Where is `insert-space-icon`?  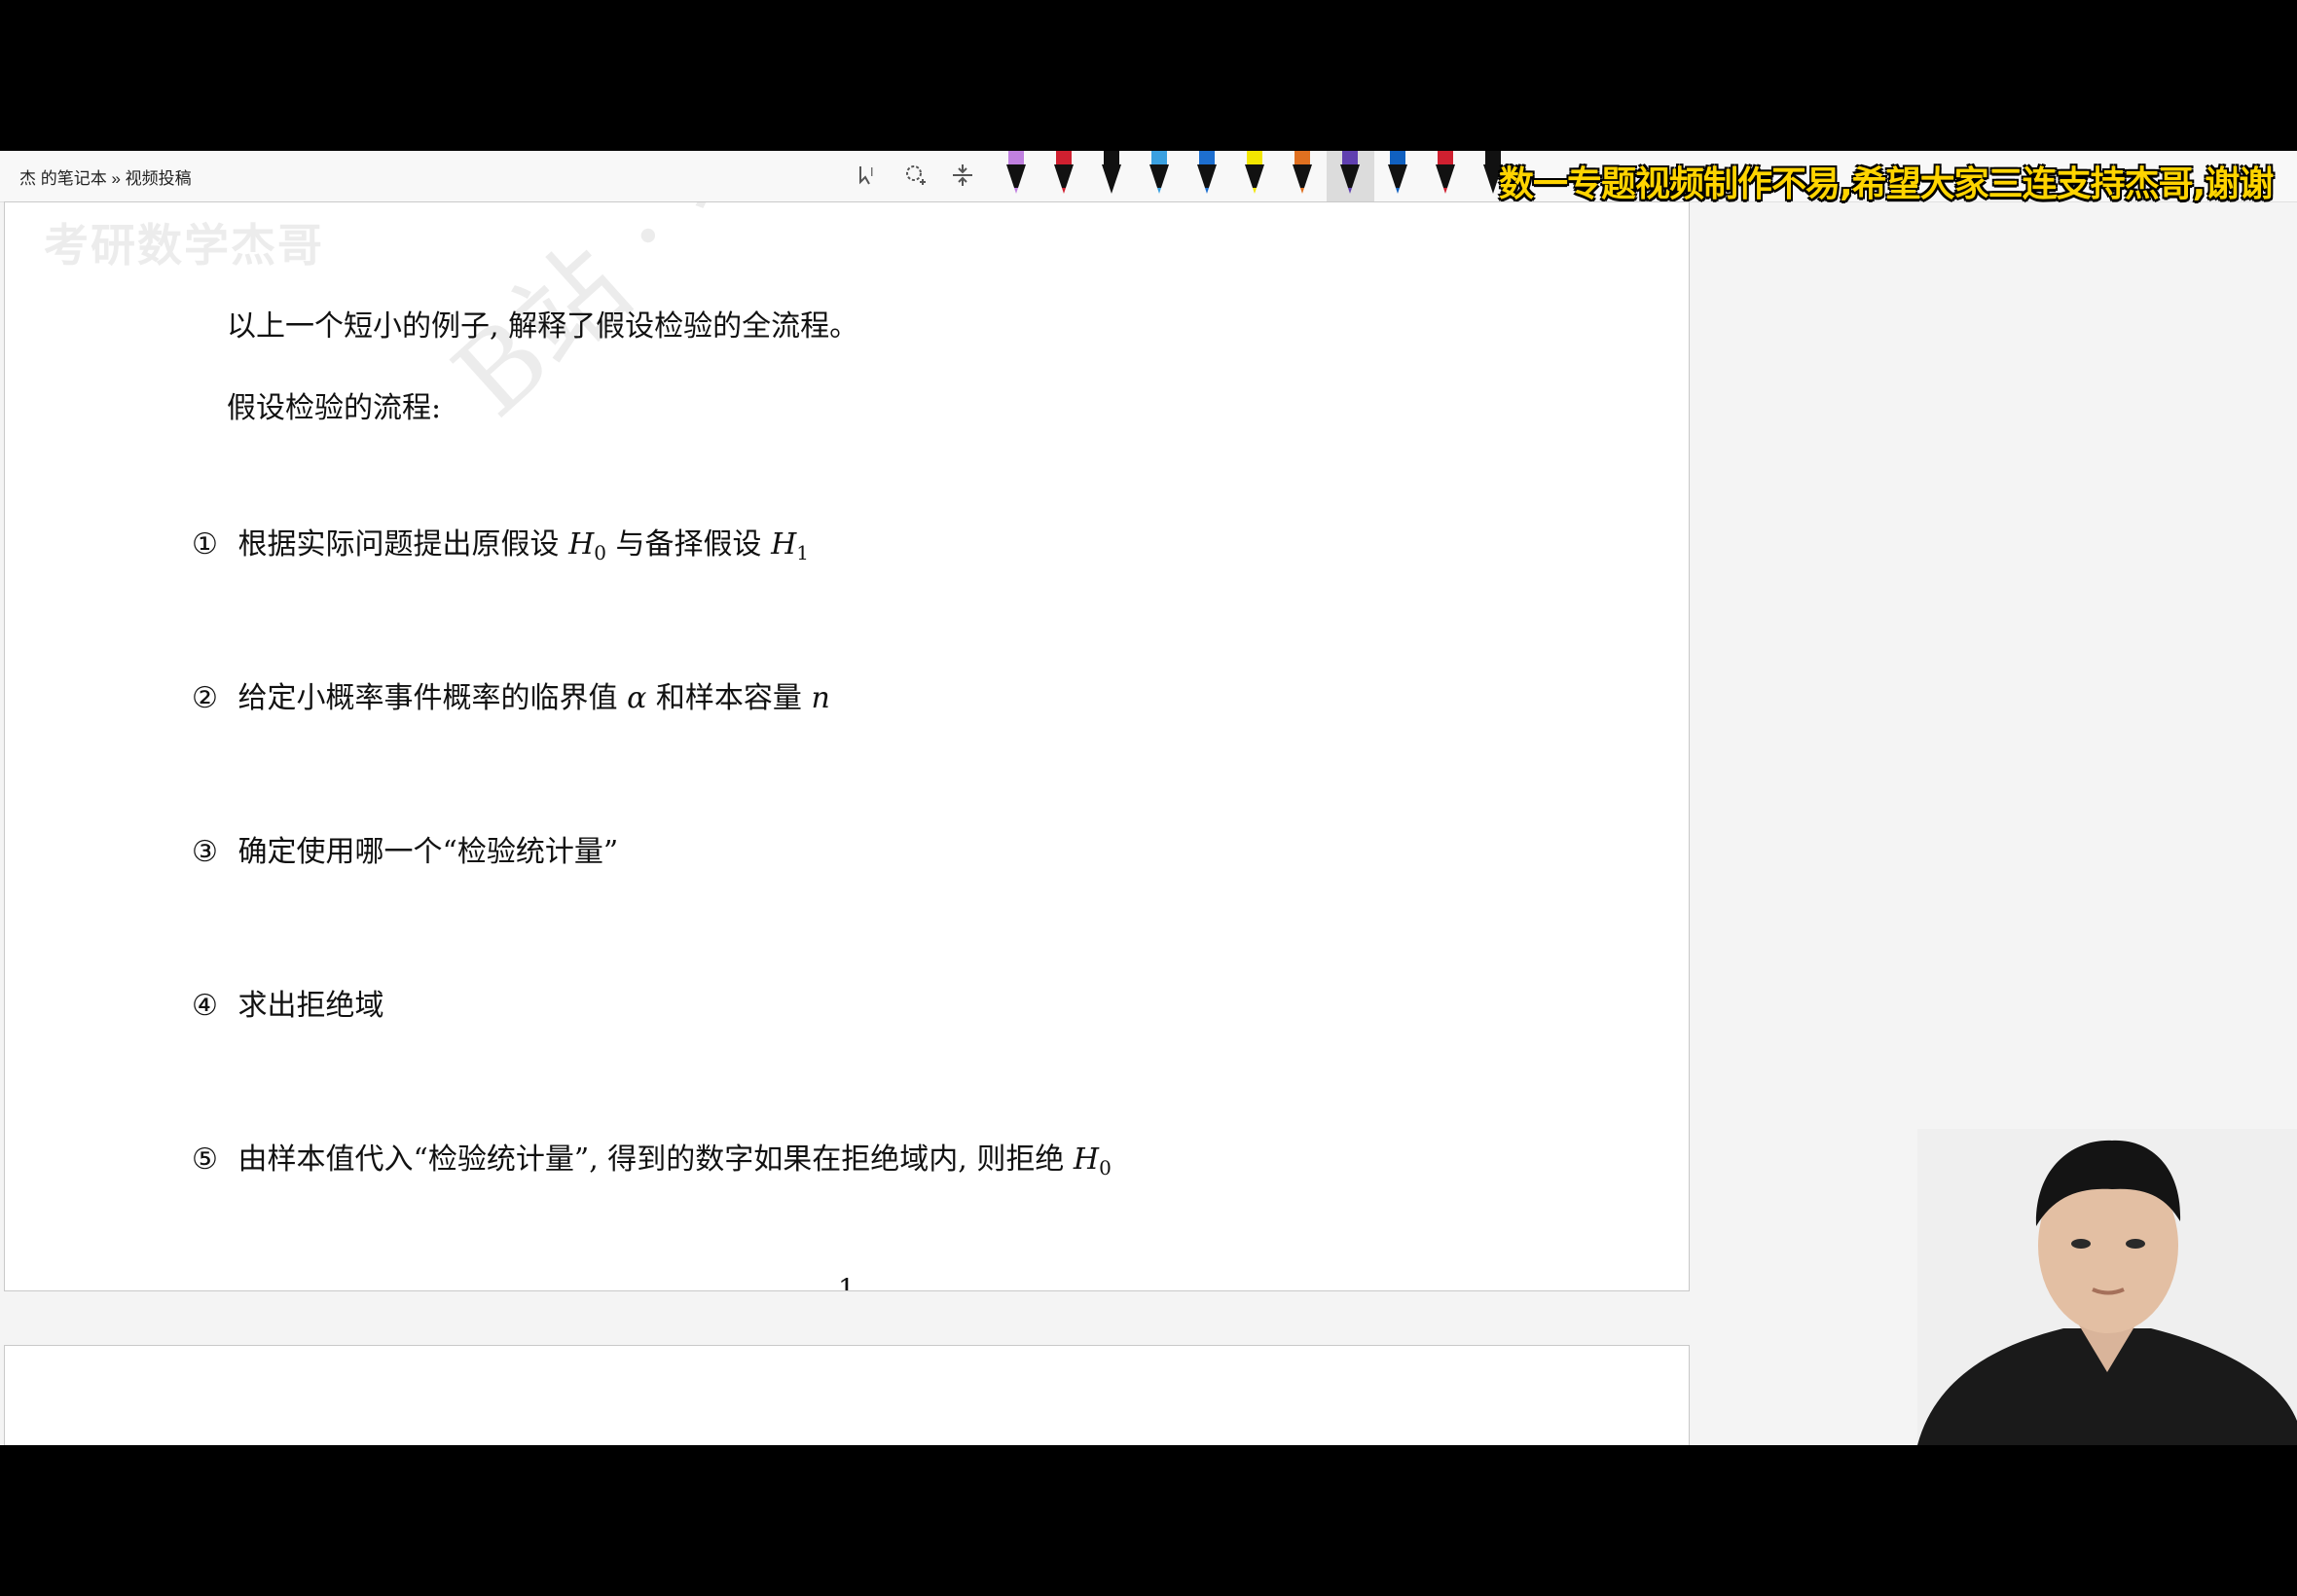
insert-space-icon is located at coordinates (962, 176).